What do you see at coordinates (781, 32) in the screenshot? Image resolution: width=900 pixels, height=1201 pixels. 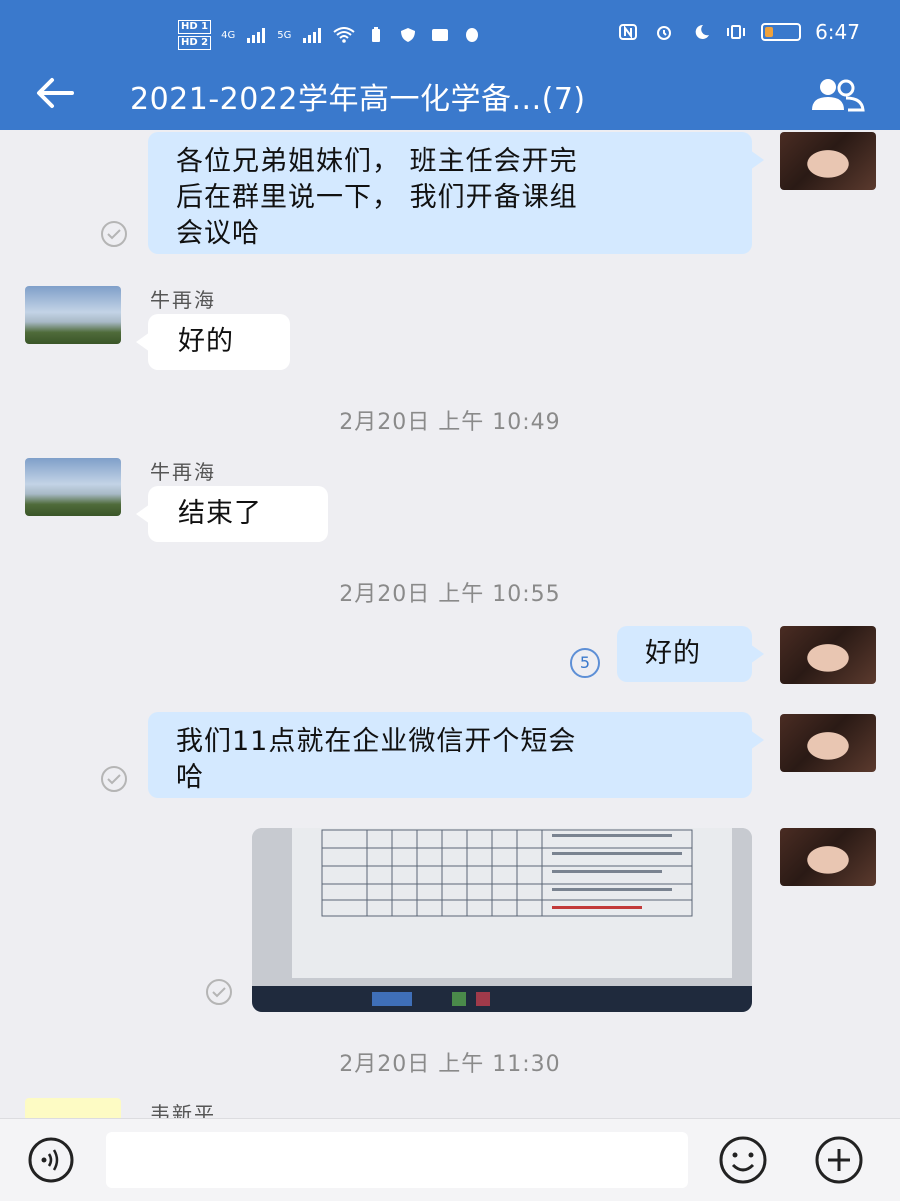 I see `battery-icon` at bounding box center [781, 32].